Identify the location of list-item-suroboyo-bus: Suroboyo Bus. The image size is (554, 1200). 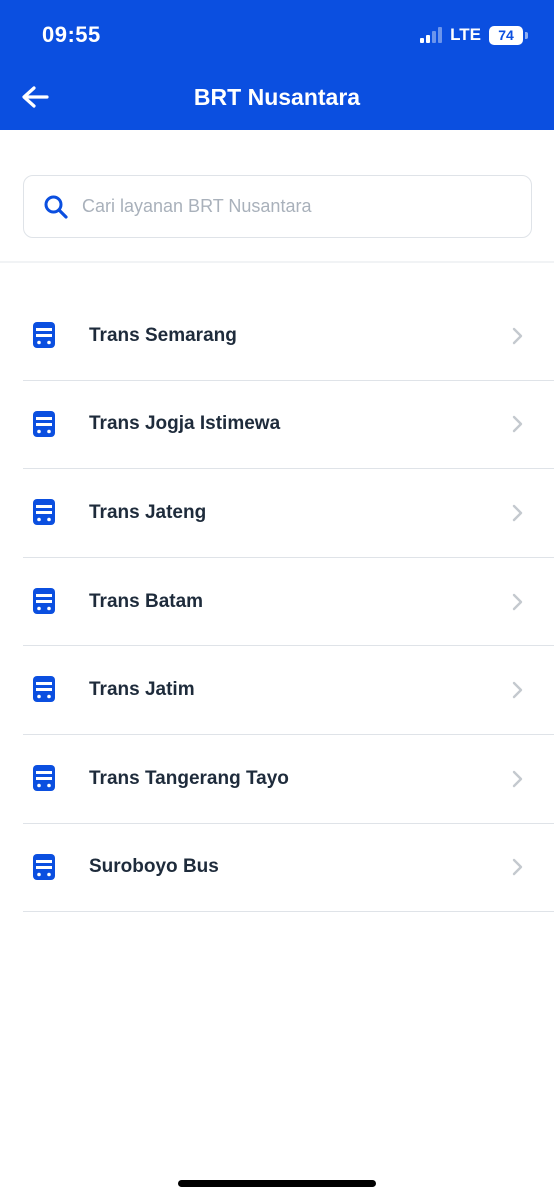
(288, 868).